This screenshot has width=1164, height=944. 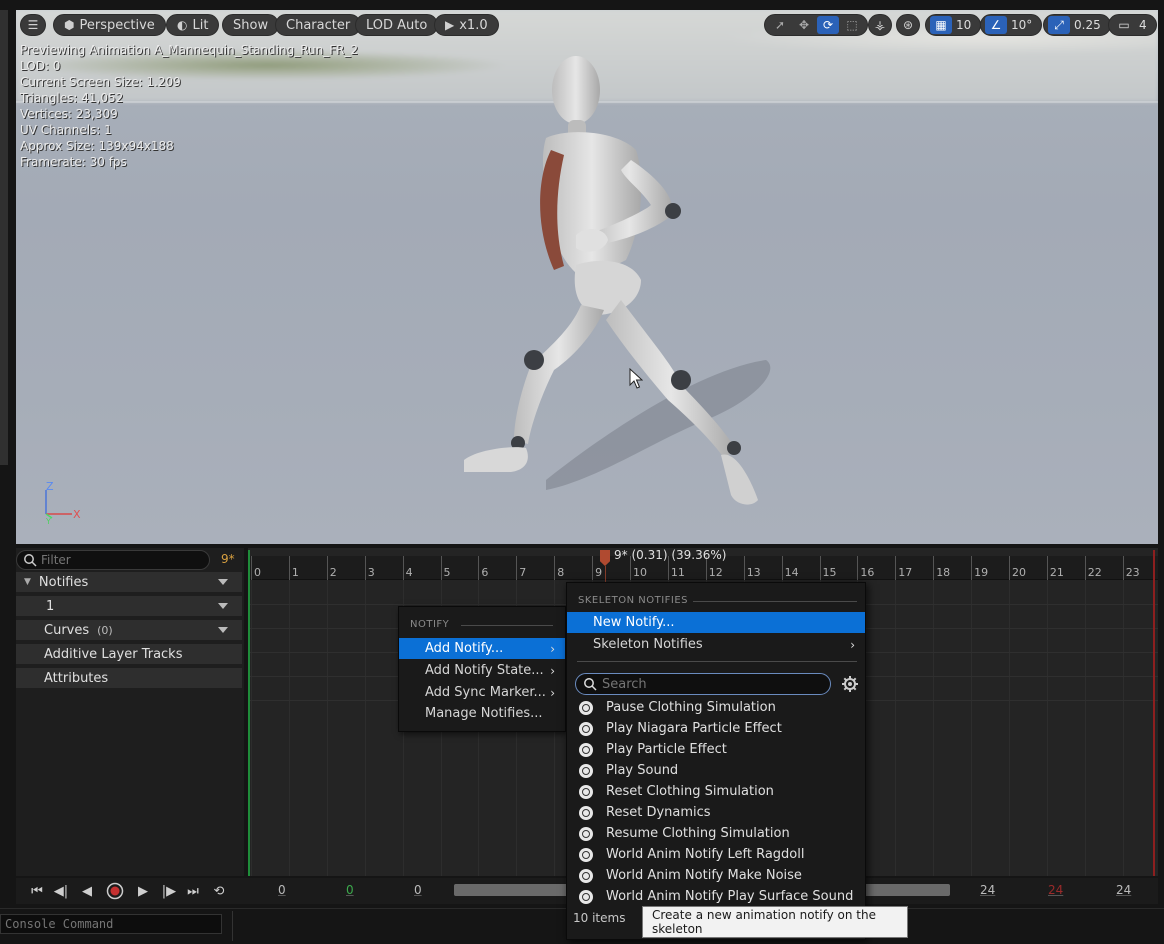 What do you see at coordinates (117, 25) in the screenshot?
I see `perspective-label: Perspective` at bounding box center [117, 25].